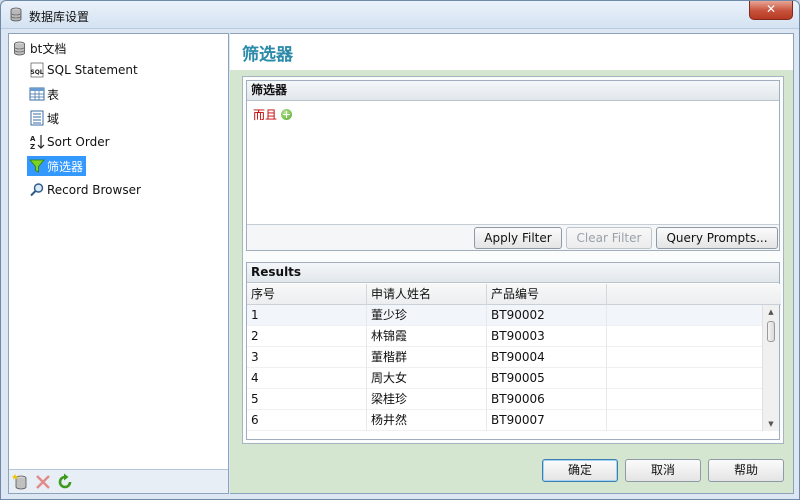  Describe the element at coordinates (307, 420) in the screenshot. I see `table-cell: 6` at that location.